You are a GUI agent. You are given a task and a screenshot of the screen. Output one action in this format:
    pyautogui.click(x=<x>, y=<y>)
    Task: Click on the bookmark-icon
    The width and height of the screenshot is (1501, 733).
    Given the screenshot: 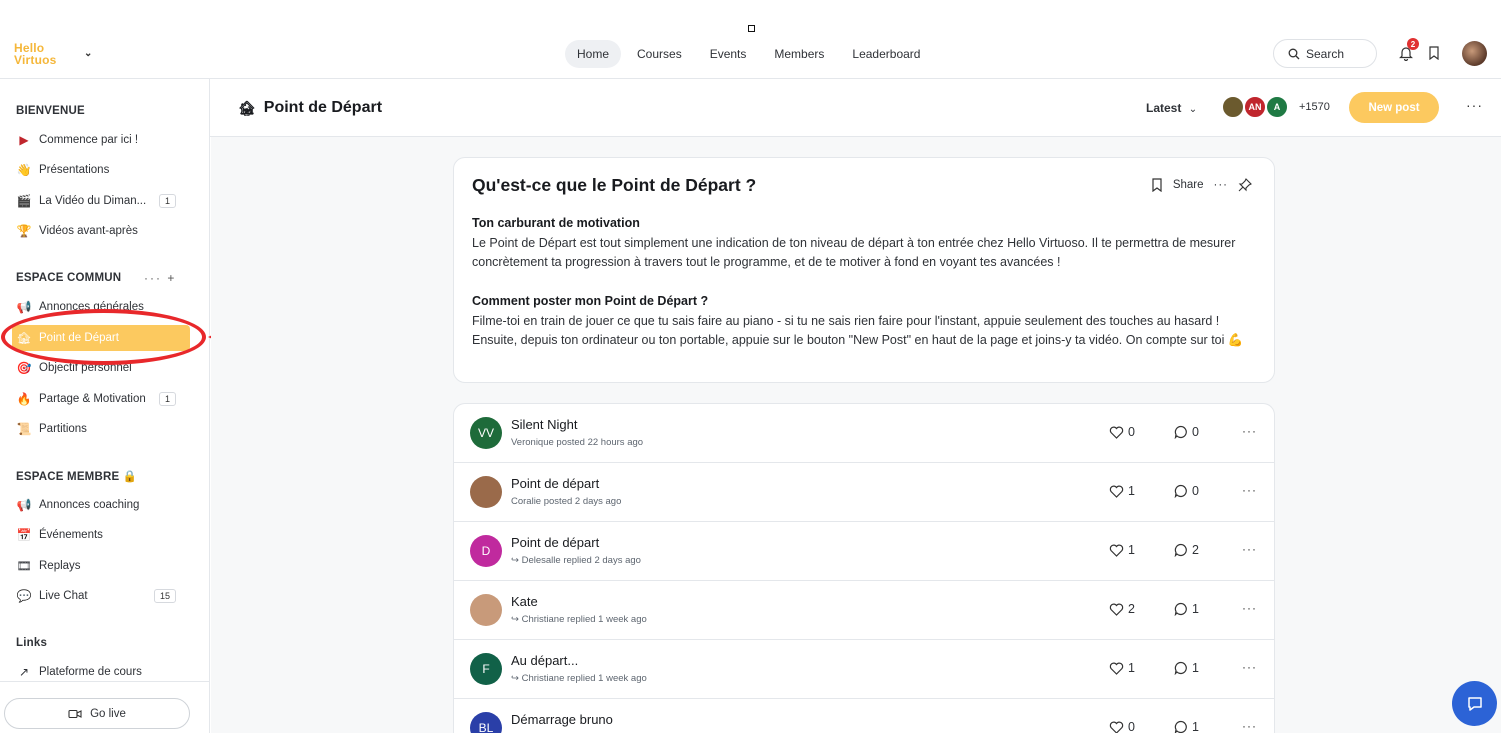 What is the action you would take?
    pyautogui.click(x=1157, y=185)
    